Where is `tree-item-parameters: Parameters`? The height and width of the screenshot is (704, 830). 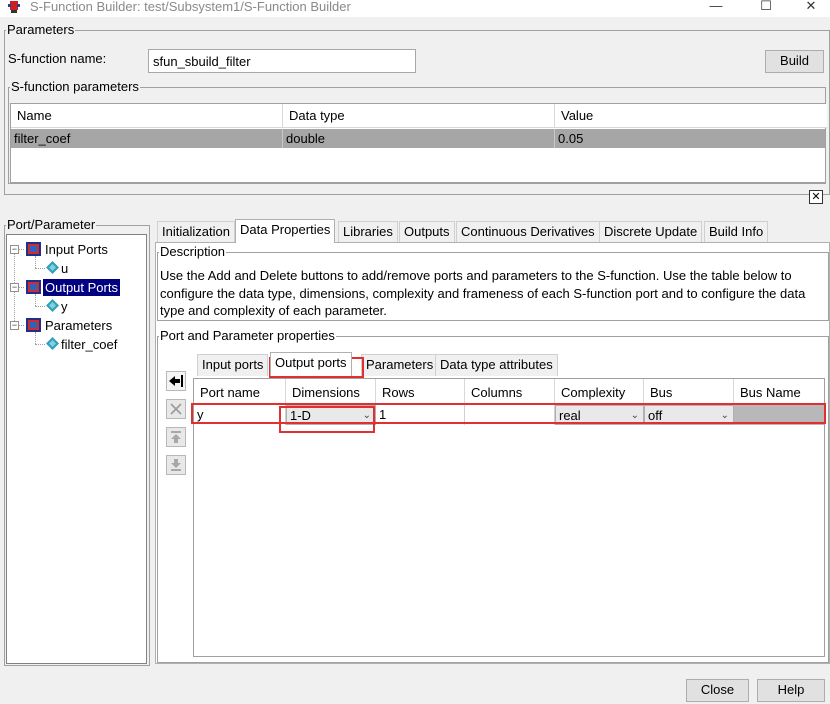
tree-item-parameters: Parameters is located at coordinates (78, 325).